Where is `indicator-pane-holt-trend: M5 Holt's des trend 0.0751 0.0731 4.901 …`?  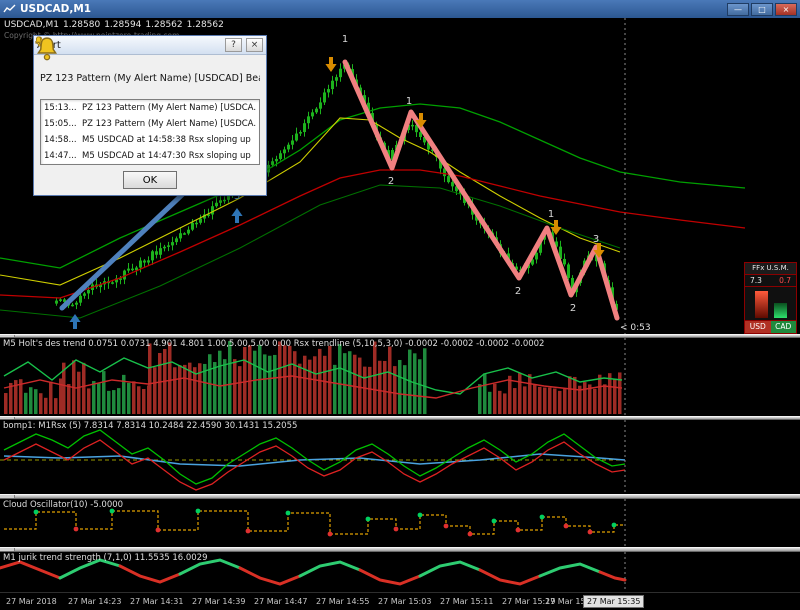 indicator-pane-holt-trend: M5 Holt's des trend 0.0751 0.0731 4.901 … is located at coordinates (400, 377).